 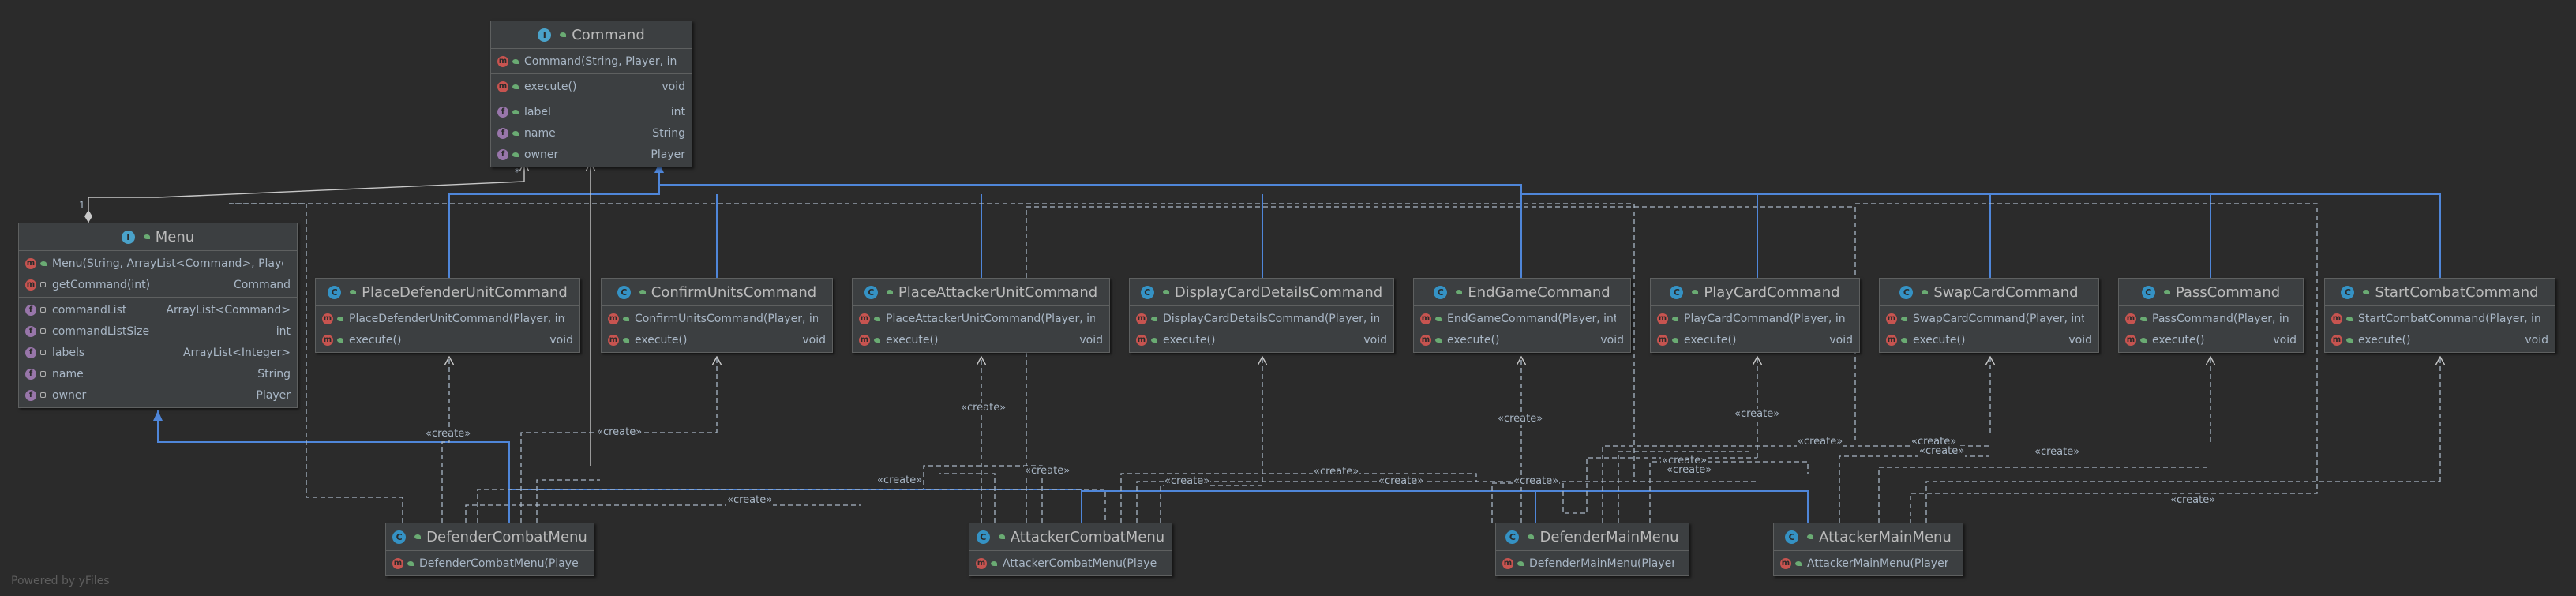 I want to click on method-row-defendercombatmenu-player: m DefenderCombatMenu(Player), so click(x=490, y=563).